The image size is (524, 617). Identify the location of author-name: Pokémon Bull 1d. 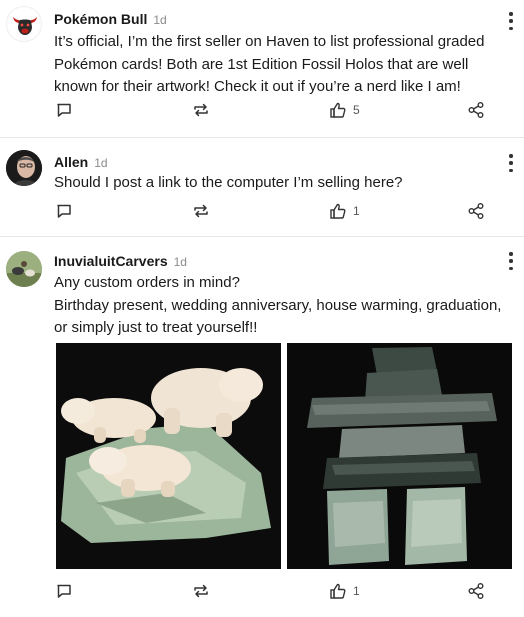
(110, 19).